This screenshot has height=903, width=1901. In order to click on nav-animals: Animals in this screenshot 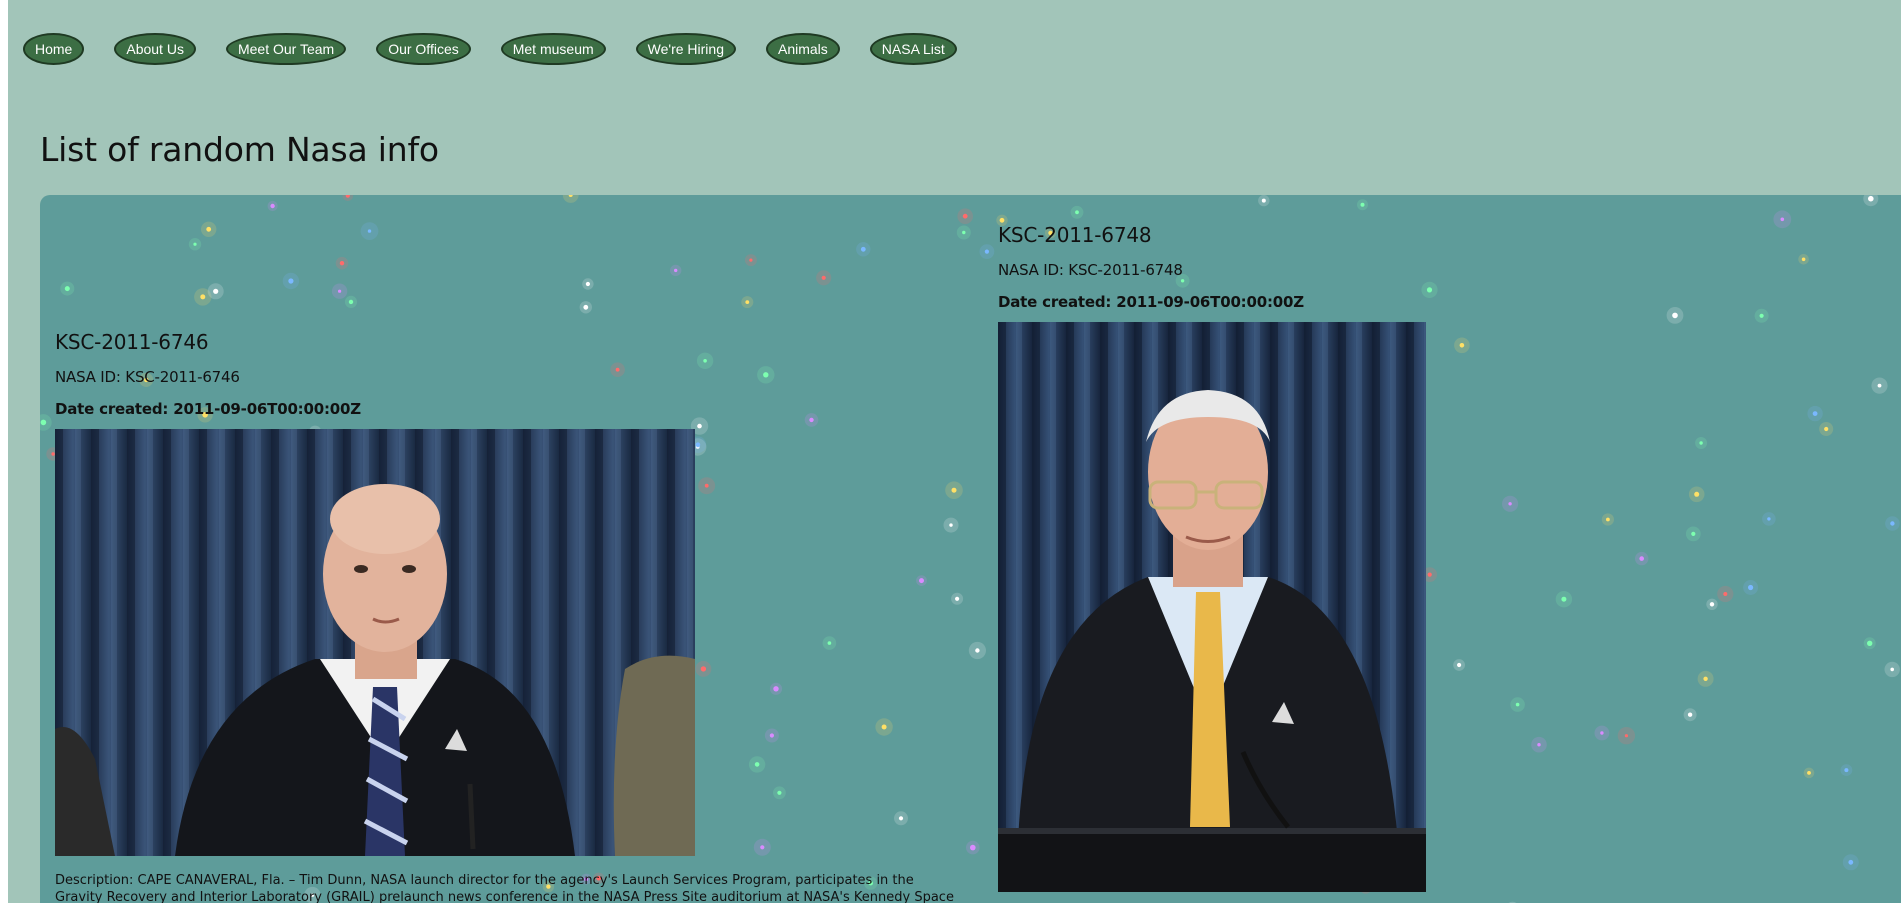, I will do `click(802, 49)`.